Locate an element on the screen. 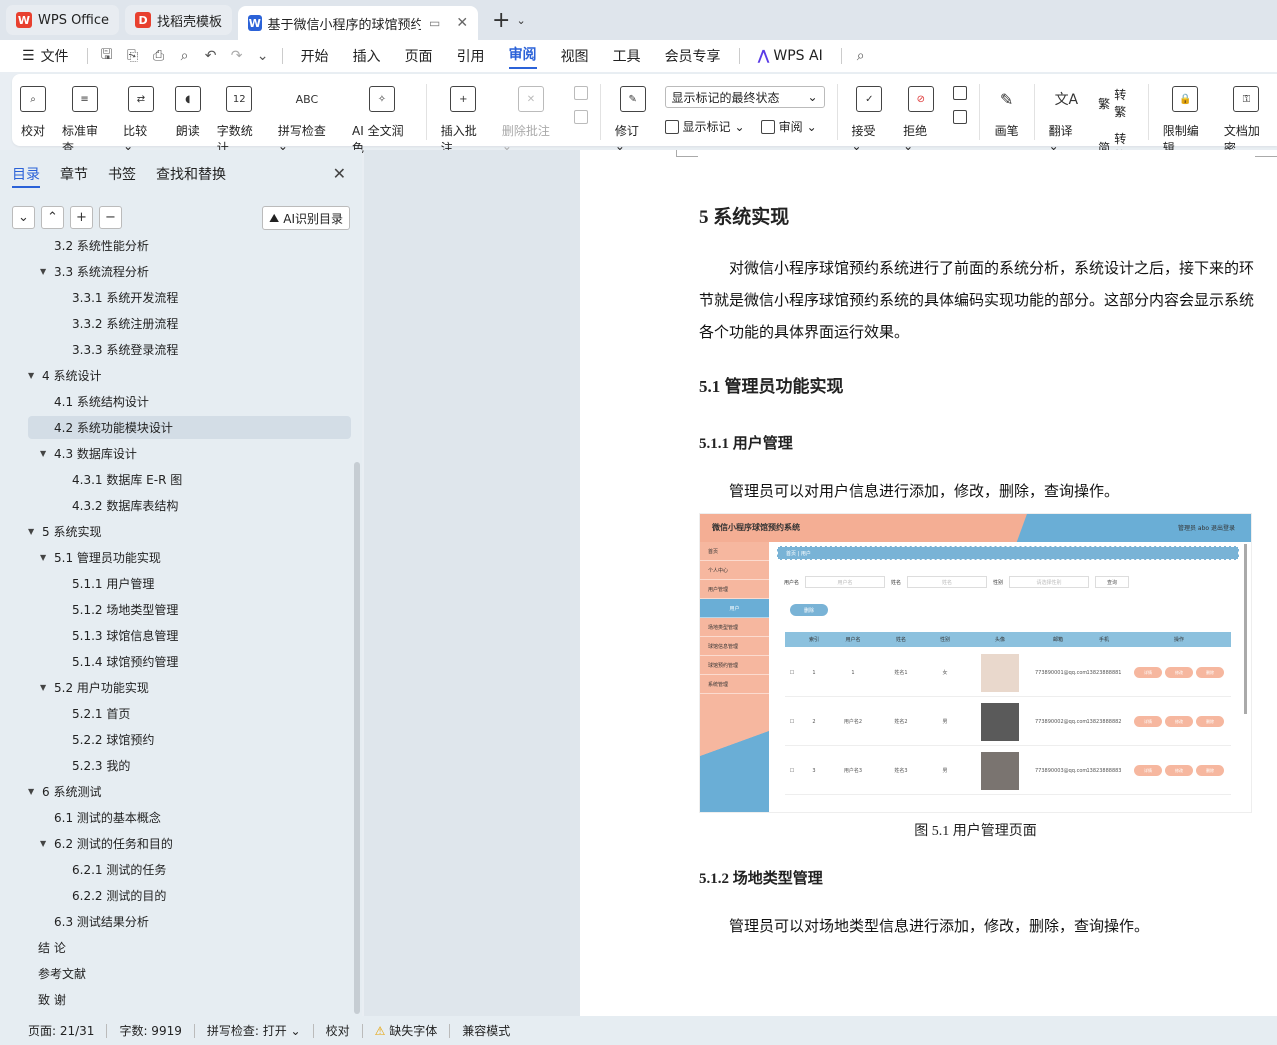 Image resolution: width=1277 pixels, height=1045 pixels. markup-state-select: 显示标记的最终状态 ⌄ is located at coordinates (744, 97).